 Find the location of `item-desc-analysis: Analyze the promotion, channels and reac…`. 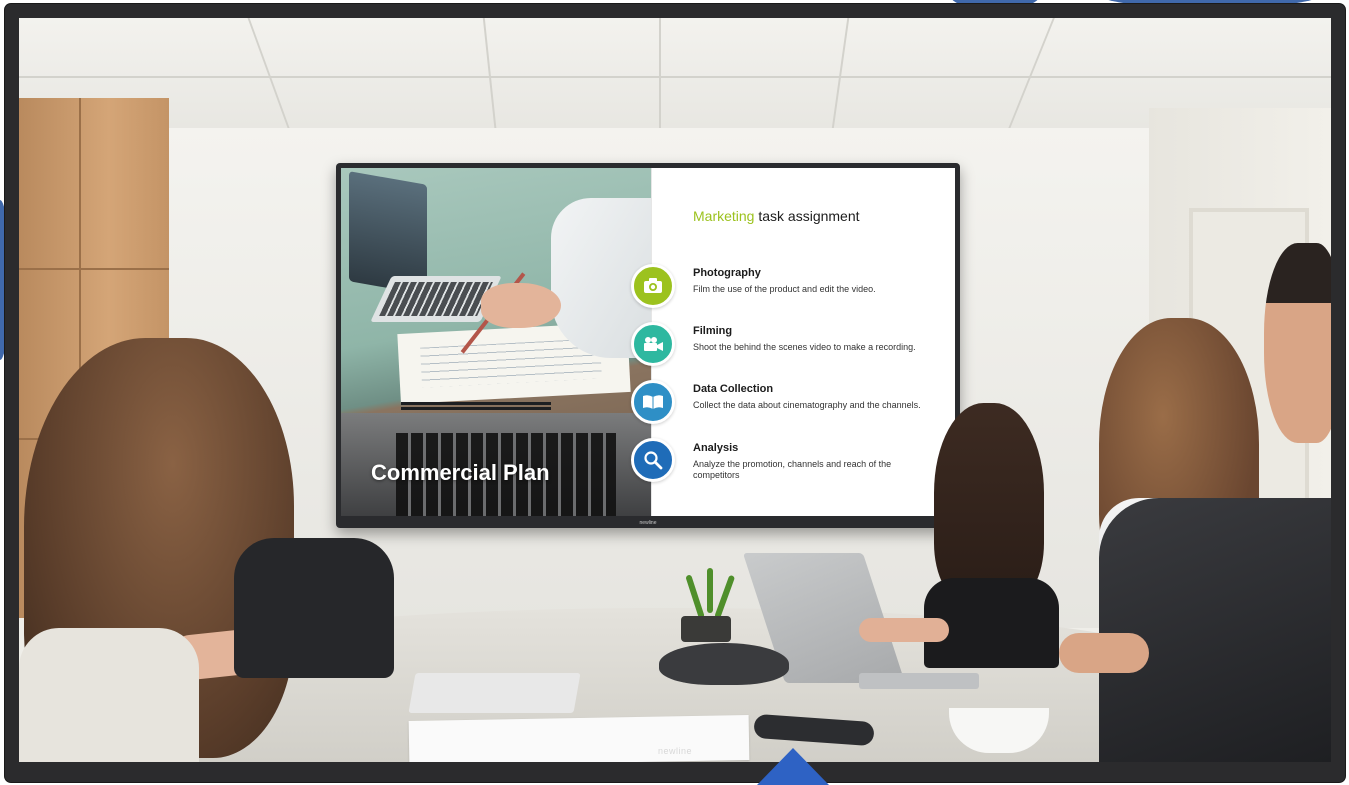

item-desc-analysis: Analyze the promotion, channels and reac… is located at coordinates (792, 469).